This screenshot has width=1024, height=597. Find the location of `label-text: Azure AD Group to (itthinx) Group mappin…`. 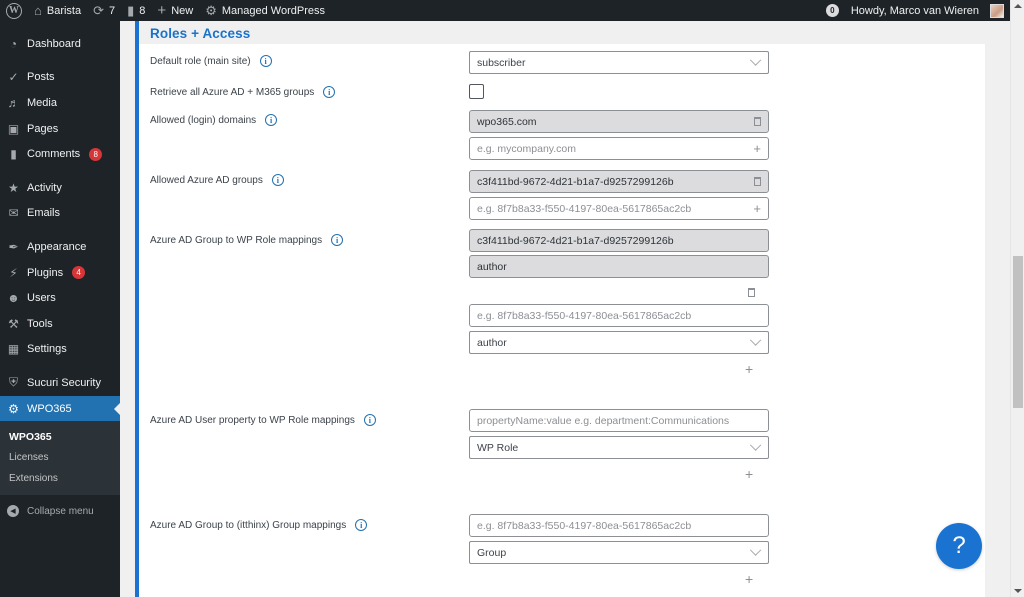

label-text: Azure AD Group to (itthinx) Group mappin… is located at coordinates (248, 525).